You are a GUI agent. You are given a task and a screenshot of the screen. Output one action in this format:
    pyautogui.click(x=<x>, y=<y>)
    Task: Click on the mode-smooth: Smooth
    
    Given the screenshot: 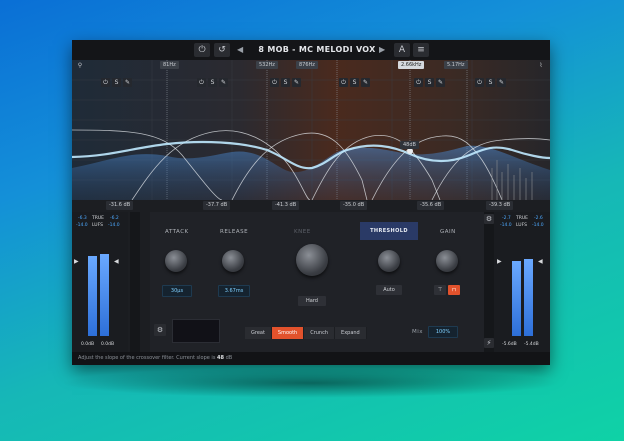 What is the action you would take?
    pyautogui.click(x=288, y=333)
    